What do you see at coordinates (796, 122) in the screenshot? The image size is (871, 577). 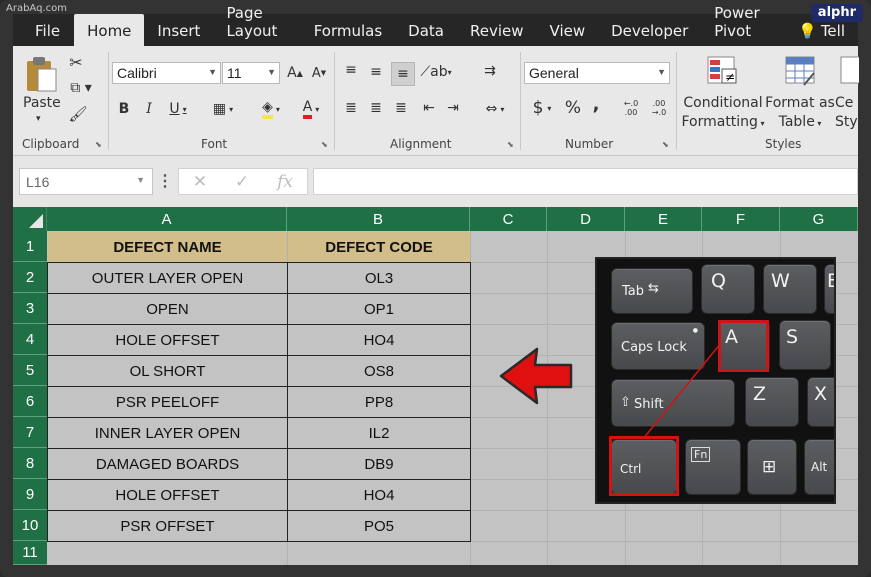 I see `format-as-table-label-2: Table` at bounding box center [796, 122].